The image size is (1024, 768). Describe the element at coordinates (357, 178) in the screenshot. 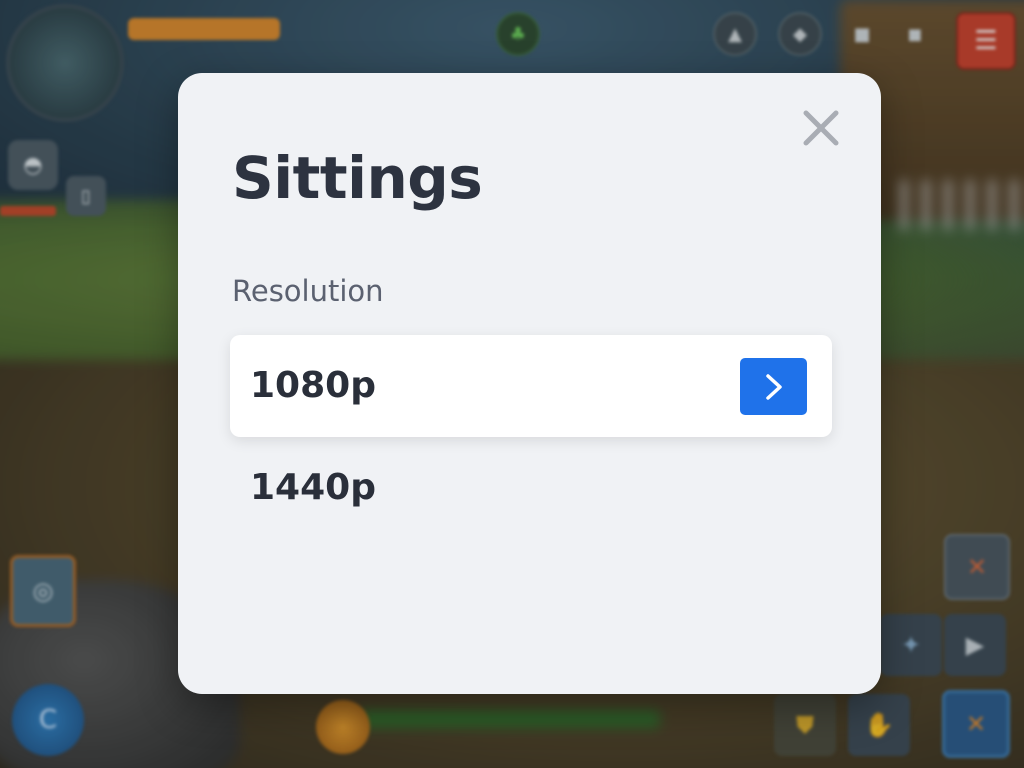

I see `dialog-title: Sittings` at that location.